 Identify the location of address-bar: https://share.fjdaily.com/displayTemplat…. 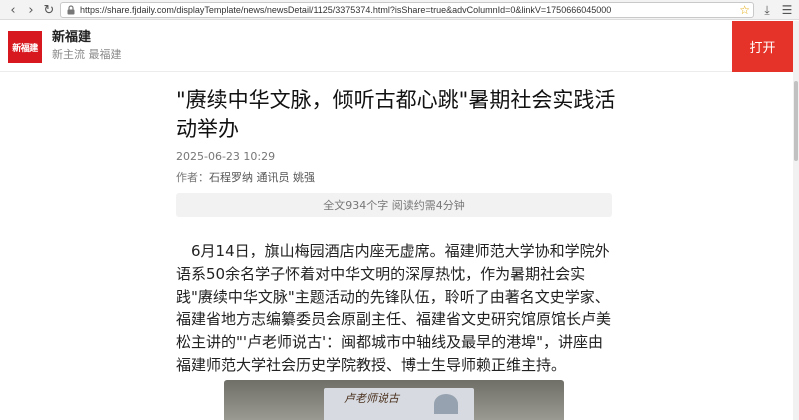
(407, 10).